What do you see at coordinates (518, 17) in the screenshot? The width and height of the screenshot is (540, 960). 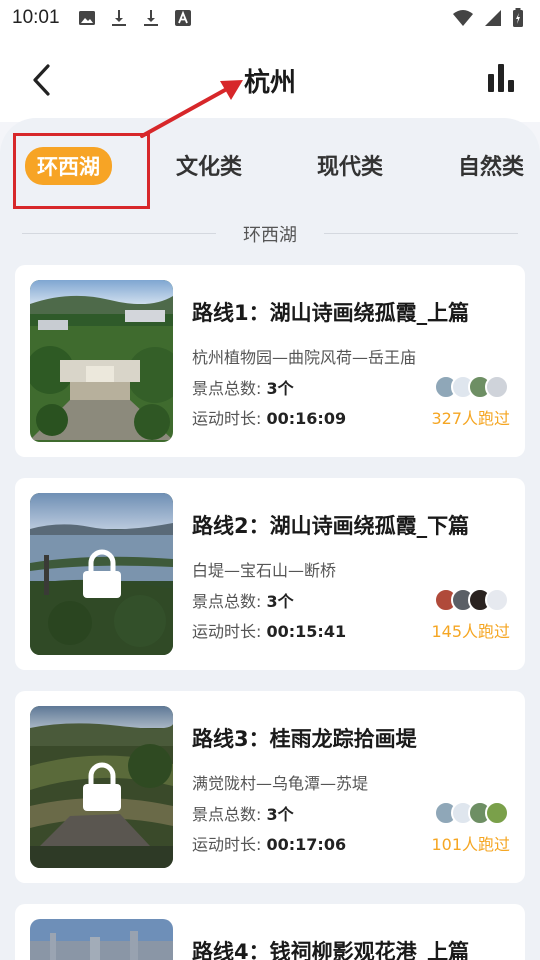 I see `battery-charging-icon` at bounding box center [518, 17].